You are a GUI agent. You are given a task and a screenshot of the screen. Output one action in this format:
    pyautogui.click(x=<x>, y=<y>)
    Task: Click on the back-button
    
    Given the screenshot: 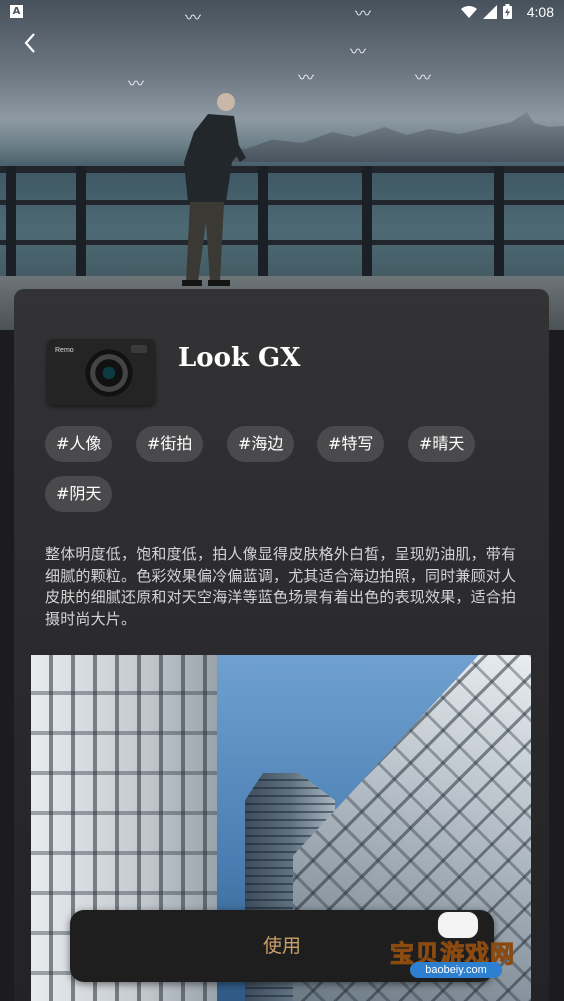 What is the action you would take?
    pyautogui.click(x=31, y=43)
    